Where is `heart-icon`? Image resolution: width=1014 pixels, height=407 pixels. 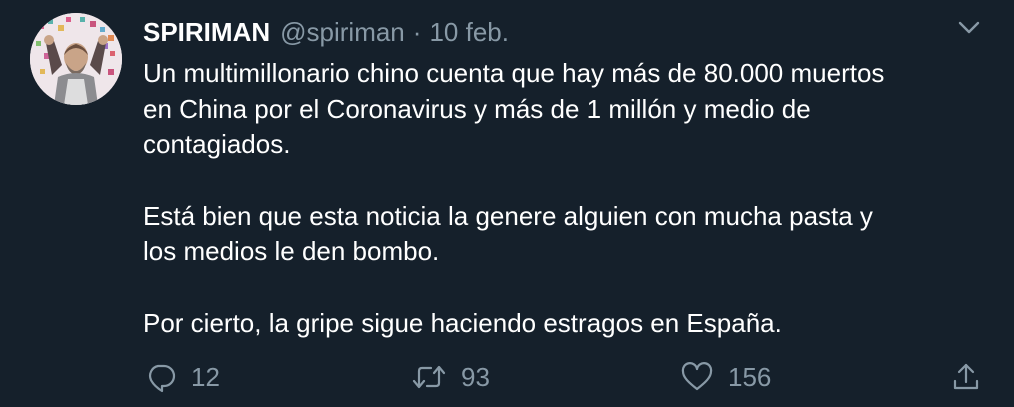
heart-icon is located at coordinates (697, 376).